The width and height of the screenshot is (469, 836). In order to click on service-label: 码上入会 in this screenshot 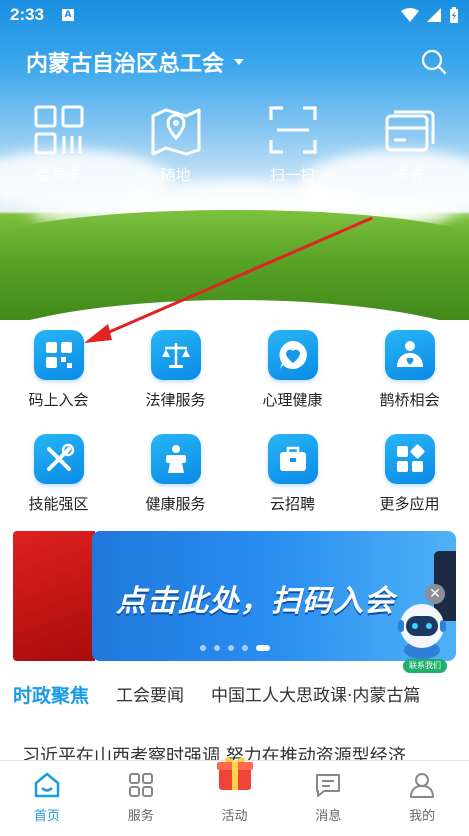, I will do `click(58, 400)`.